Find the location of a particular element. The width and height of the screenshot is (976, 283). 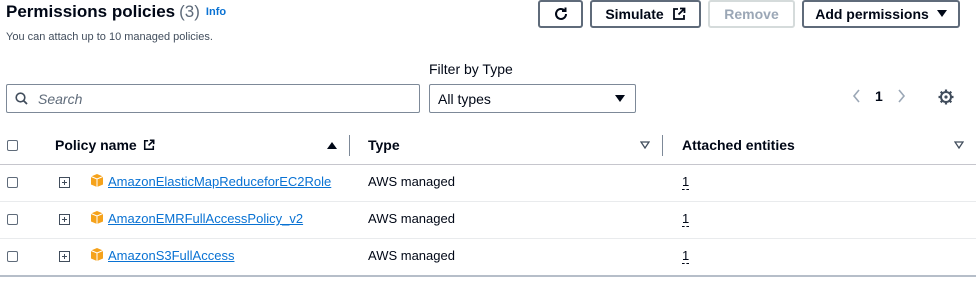

simulate-button: Simulate is located at coordinates (645, 14).